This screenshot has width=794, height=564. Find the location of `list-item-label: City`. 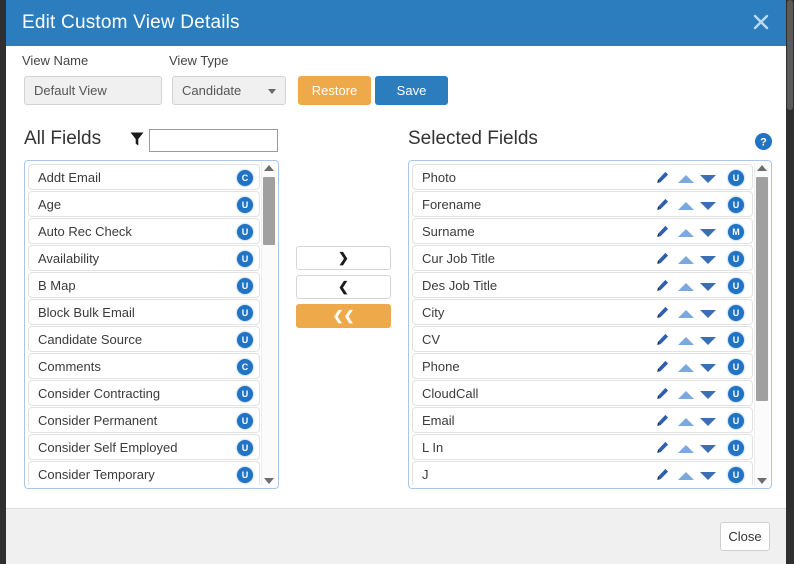

list-item-label: City is located at coordinates (433, 312).